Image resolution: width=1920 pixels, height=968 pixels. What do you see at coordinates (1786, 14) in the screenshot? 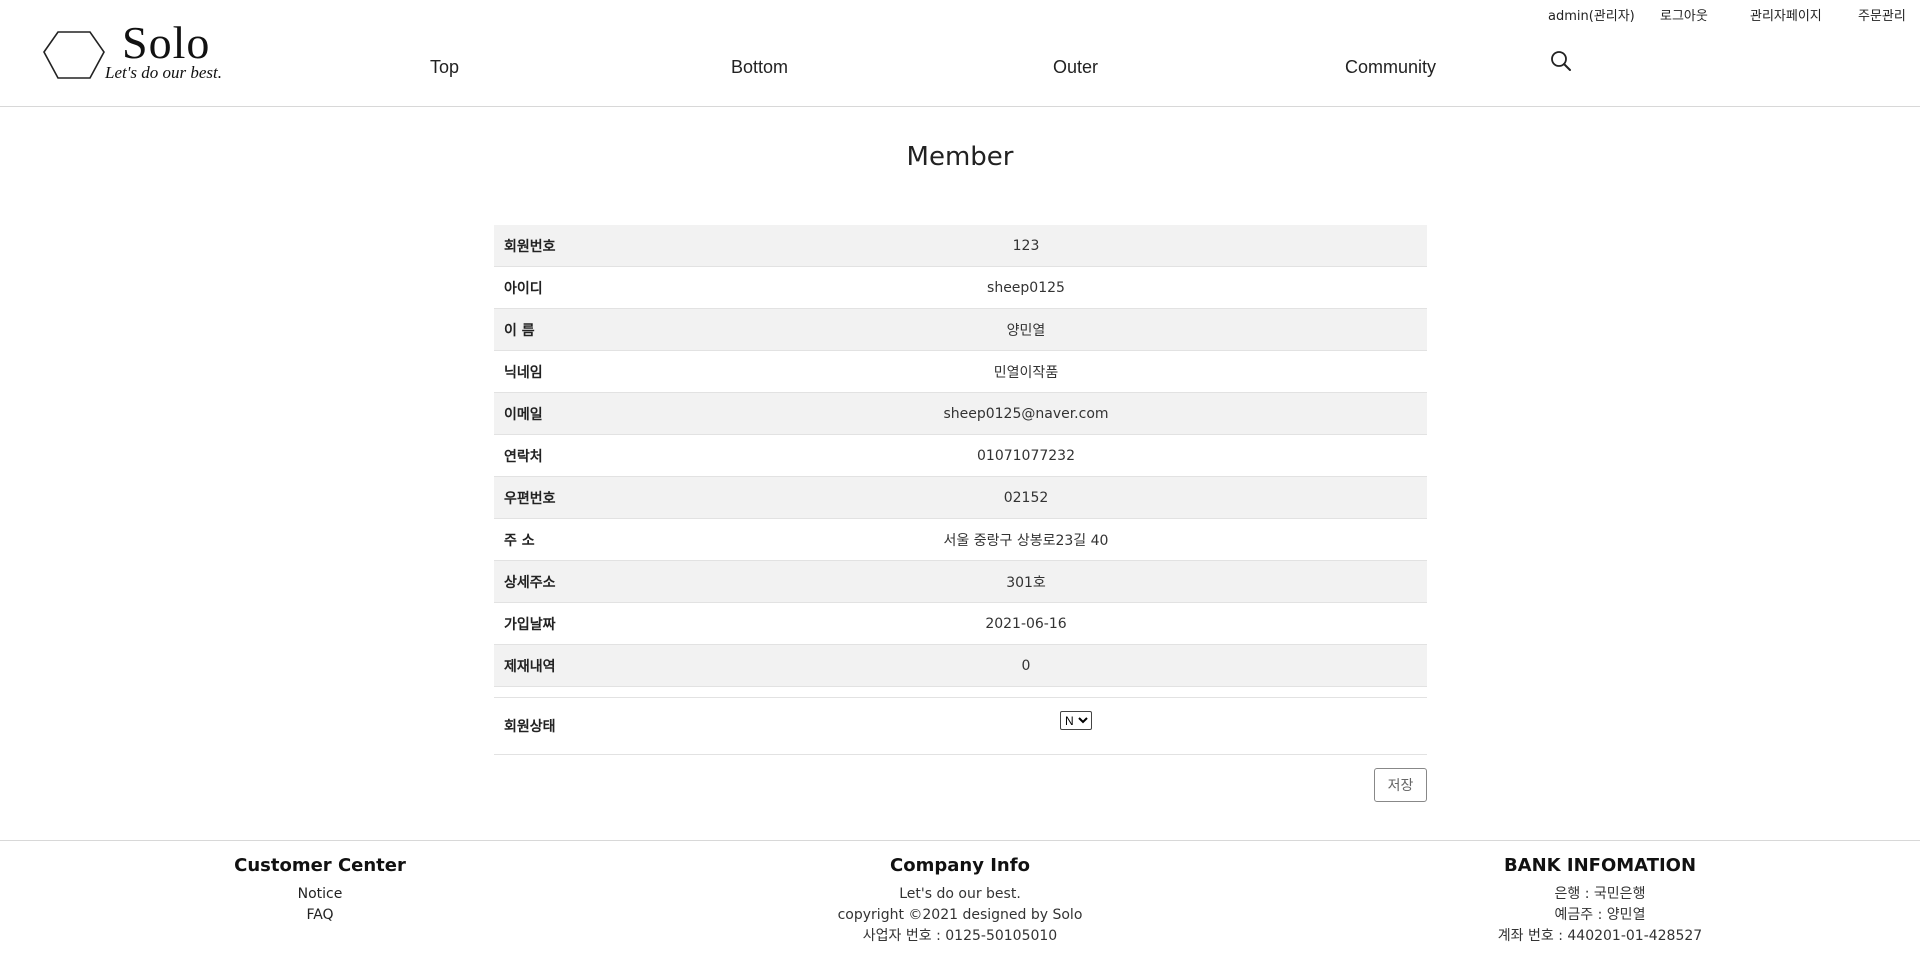
I see `admin-page-link: 관리자페이지` at bounding box center [1786, 14].